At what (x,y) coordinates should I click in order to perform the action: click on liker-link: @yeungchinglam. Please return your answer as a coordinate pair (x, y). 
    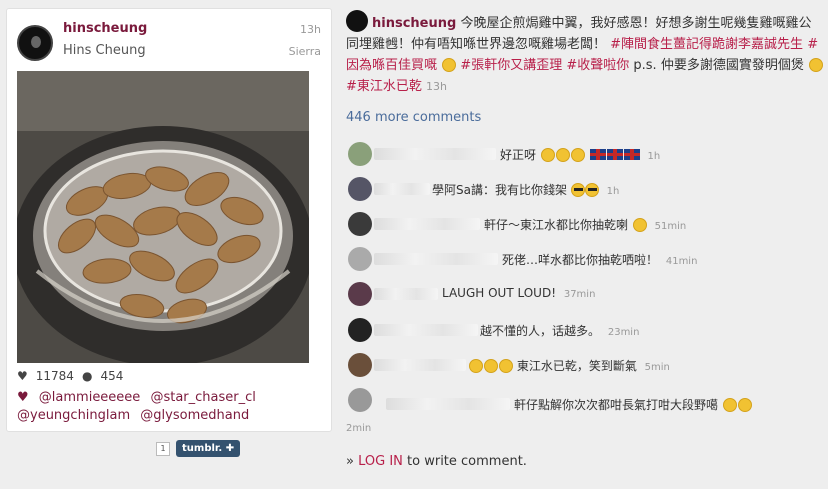
    Looking at the image, I should click on (73, 415).